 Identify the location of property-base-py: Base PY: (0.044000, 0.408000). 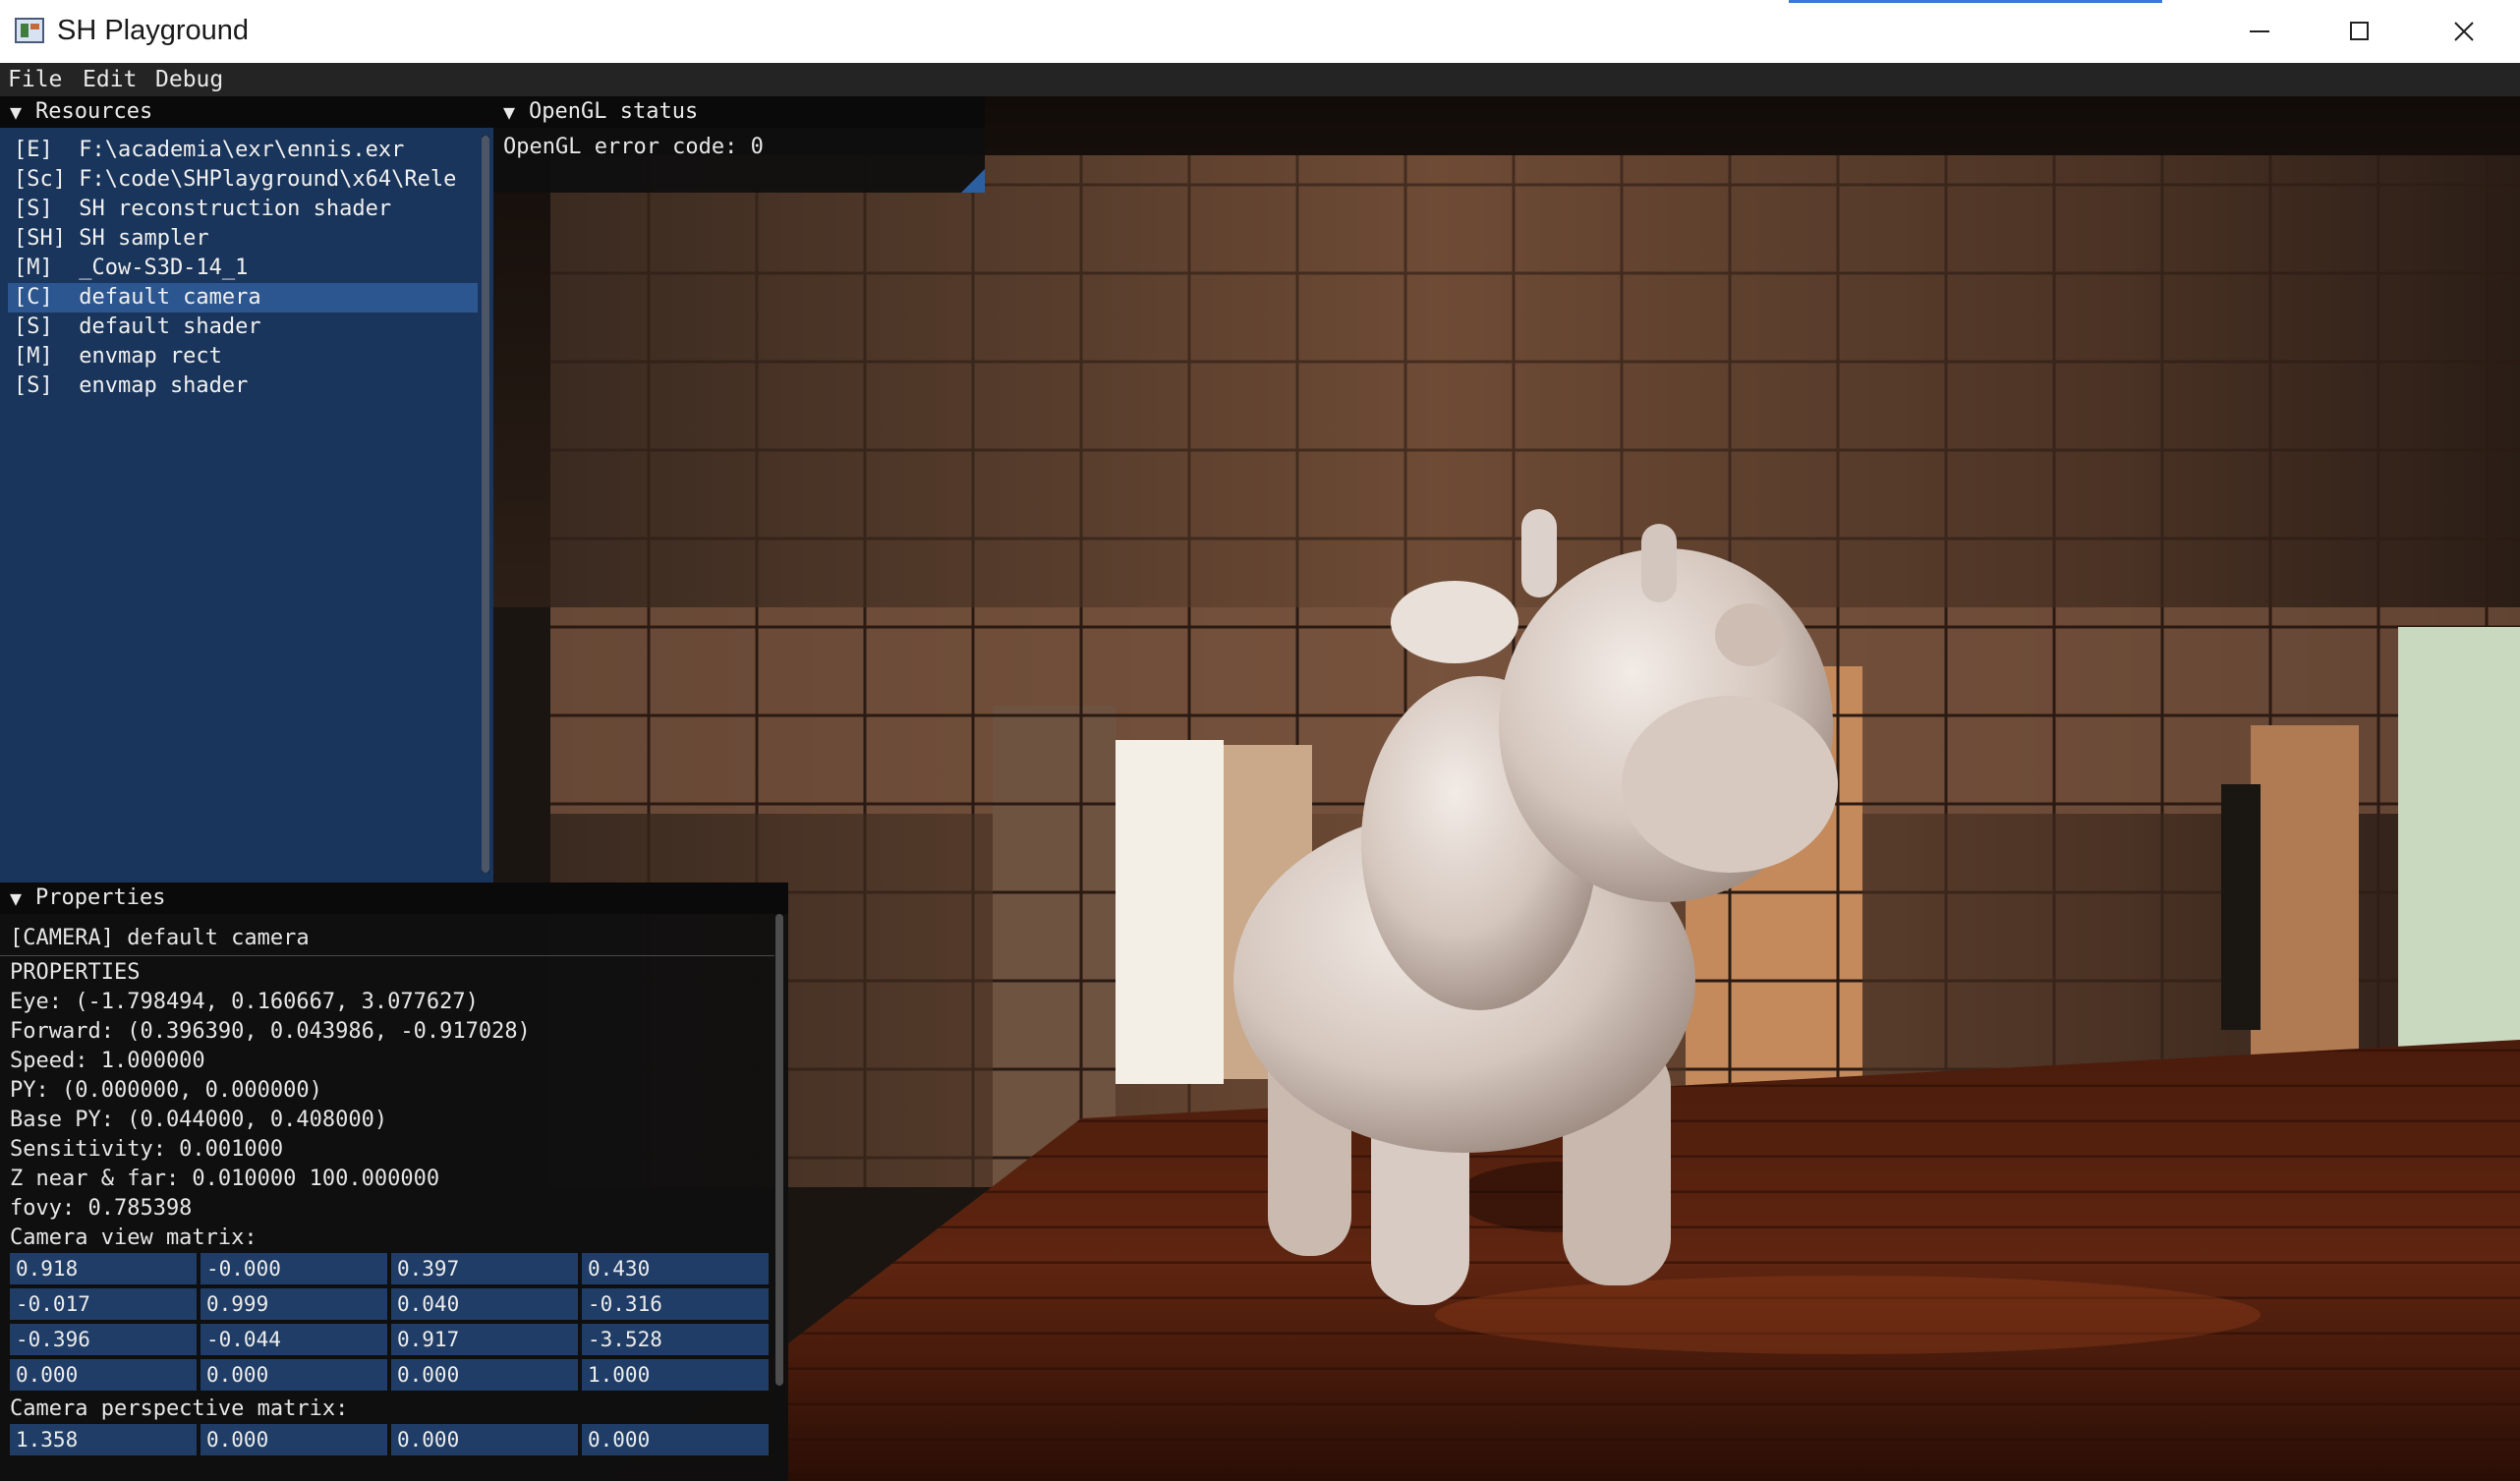
(199, 1120).